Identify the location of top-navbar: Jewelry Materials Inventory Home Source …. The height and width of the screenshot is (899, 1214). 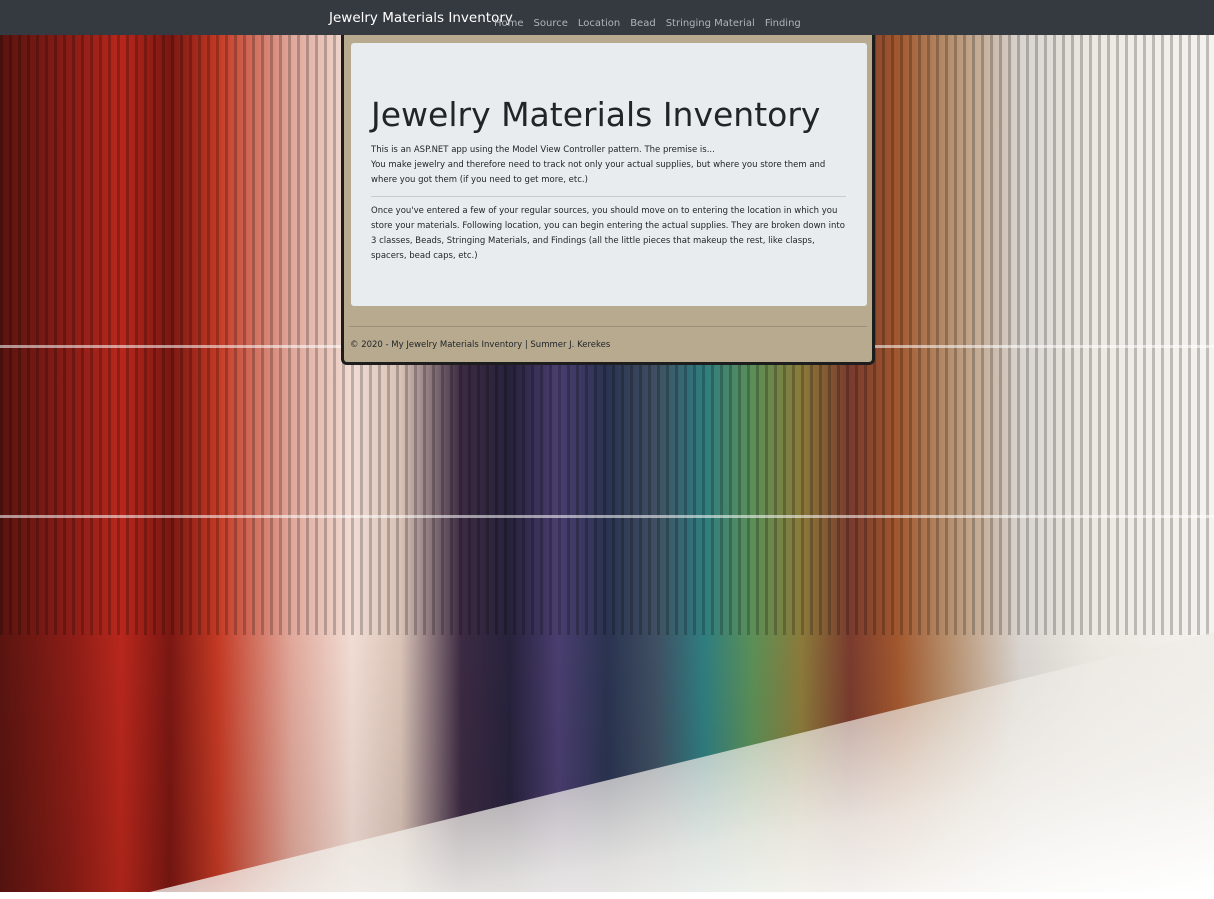
(607, 17).